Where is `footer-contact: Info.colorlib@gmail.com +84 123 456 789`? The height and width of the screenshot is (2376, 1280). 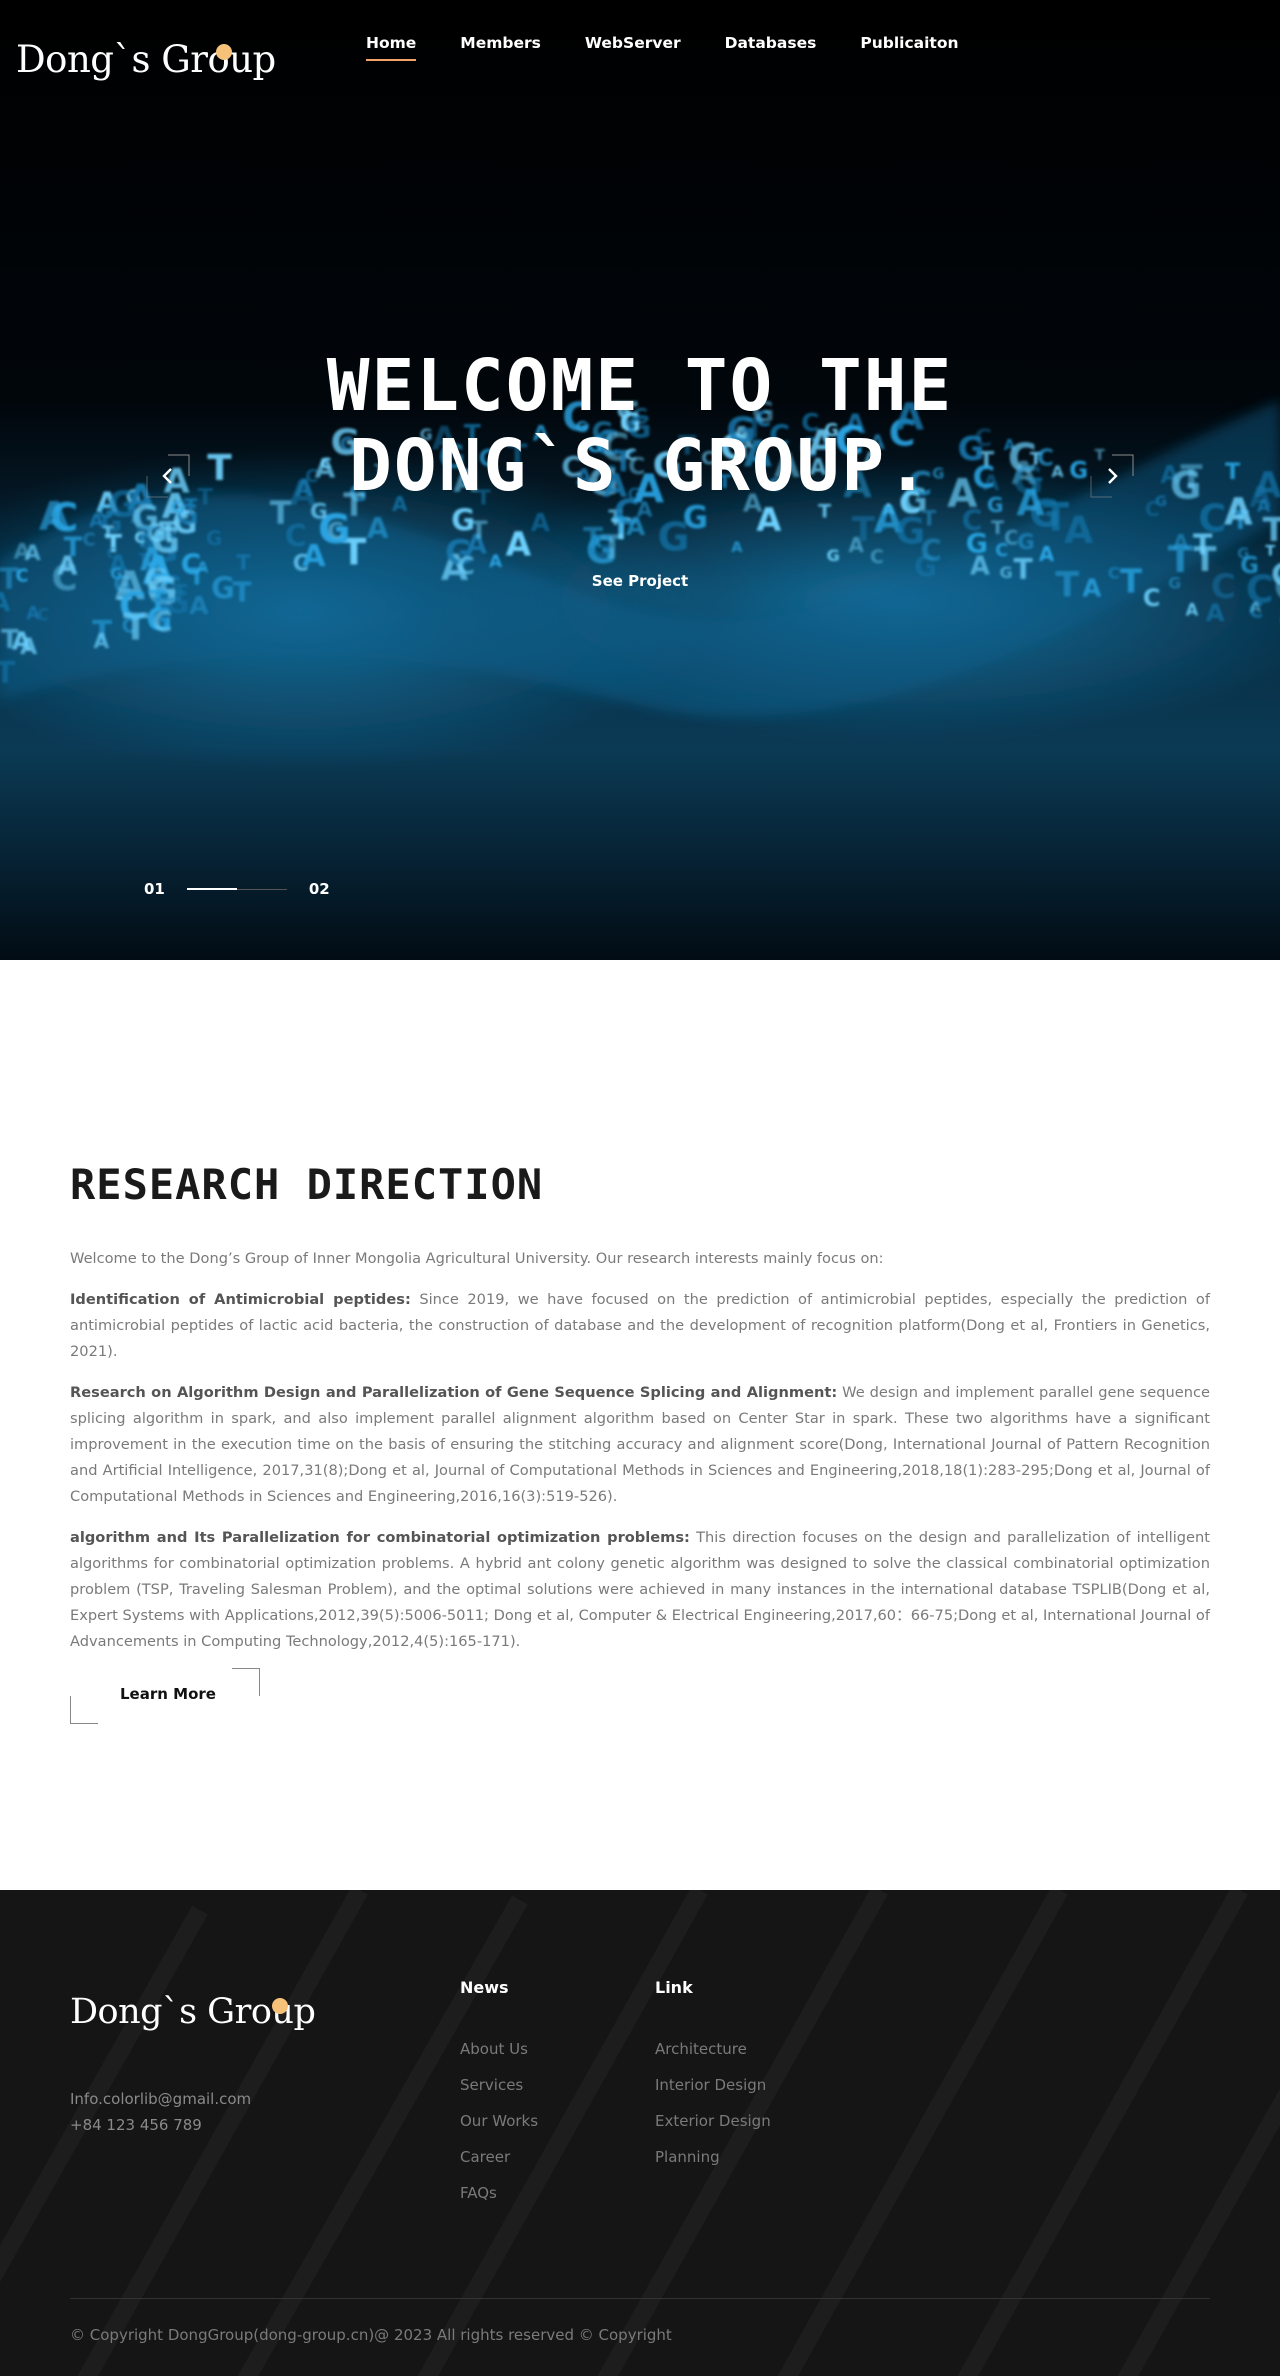 footer-contact: Info.colorlib@gmail.com +84 123 456 789 is located at coordinates (160, 2112).